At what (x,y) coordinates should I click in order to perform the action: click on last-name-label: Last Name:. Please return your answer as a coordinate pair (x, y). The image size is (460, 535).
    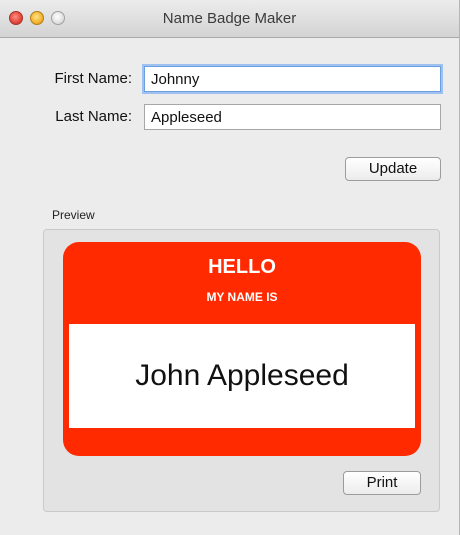
    Looking at the image, I should click on (93, 116).